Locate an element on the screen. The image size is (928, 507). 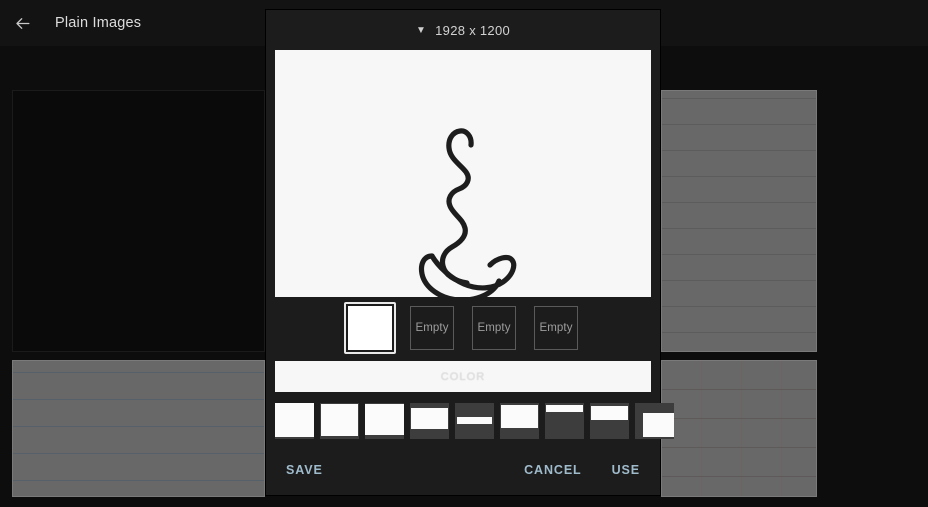
thumbnail-empty-4: Empty is located at coordinates (556, 328).